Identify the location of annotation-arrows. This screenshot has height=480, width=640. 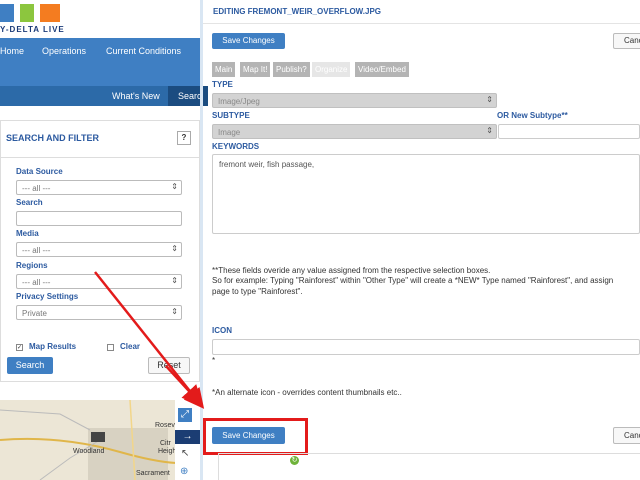
(149, 340).